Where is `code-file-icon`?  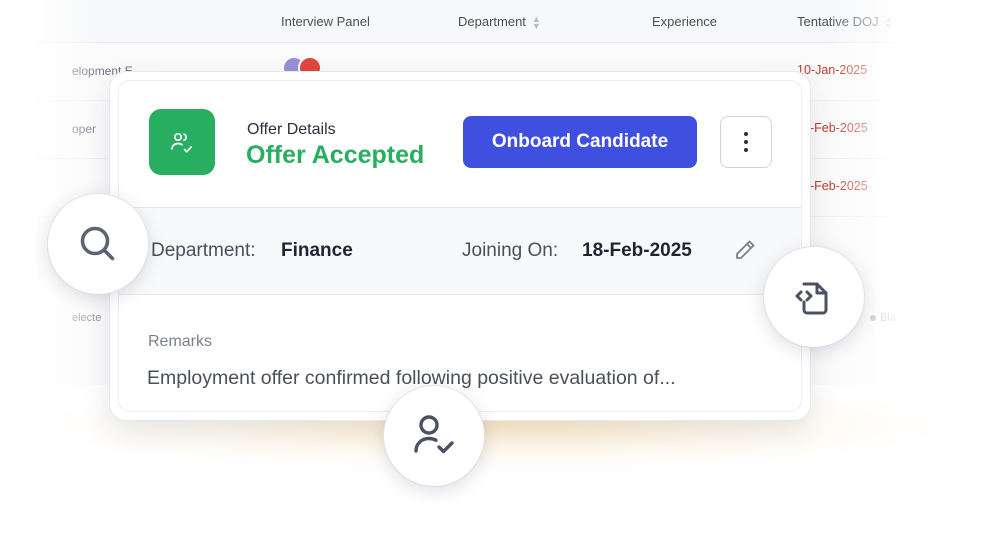
code-file-icon is located at coordinates (811, 298).